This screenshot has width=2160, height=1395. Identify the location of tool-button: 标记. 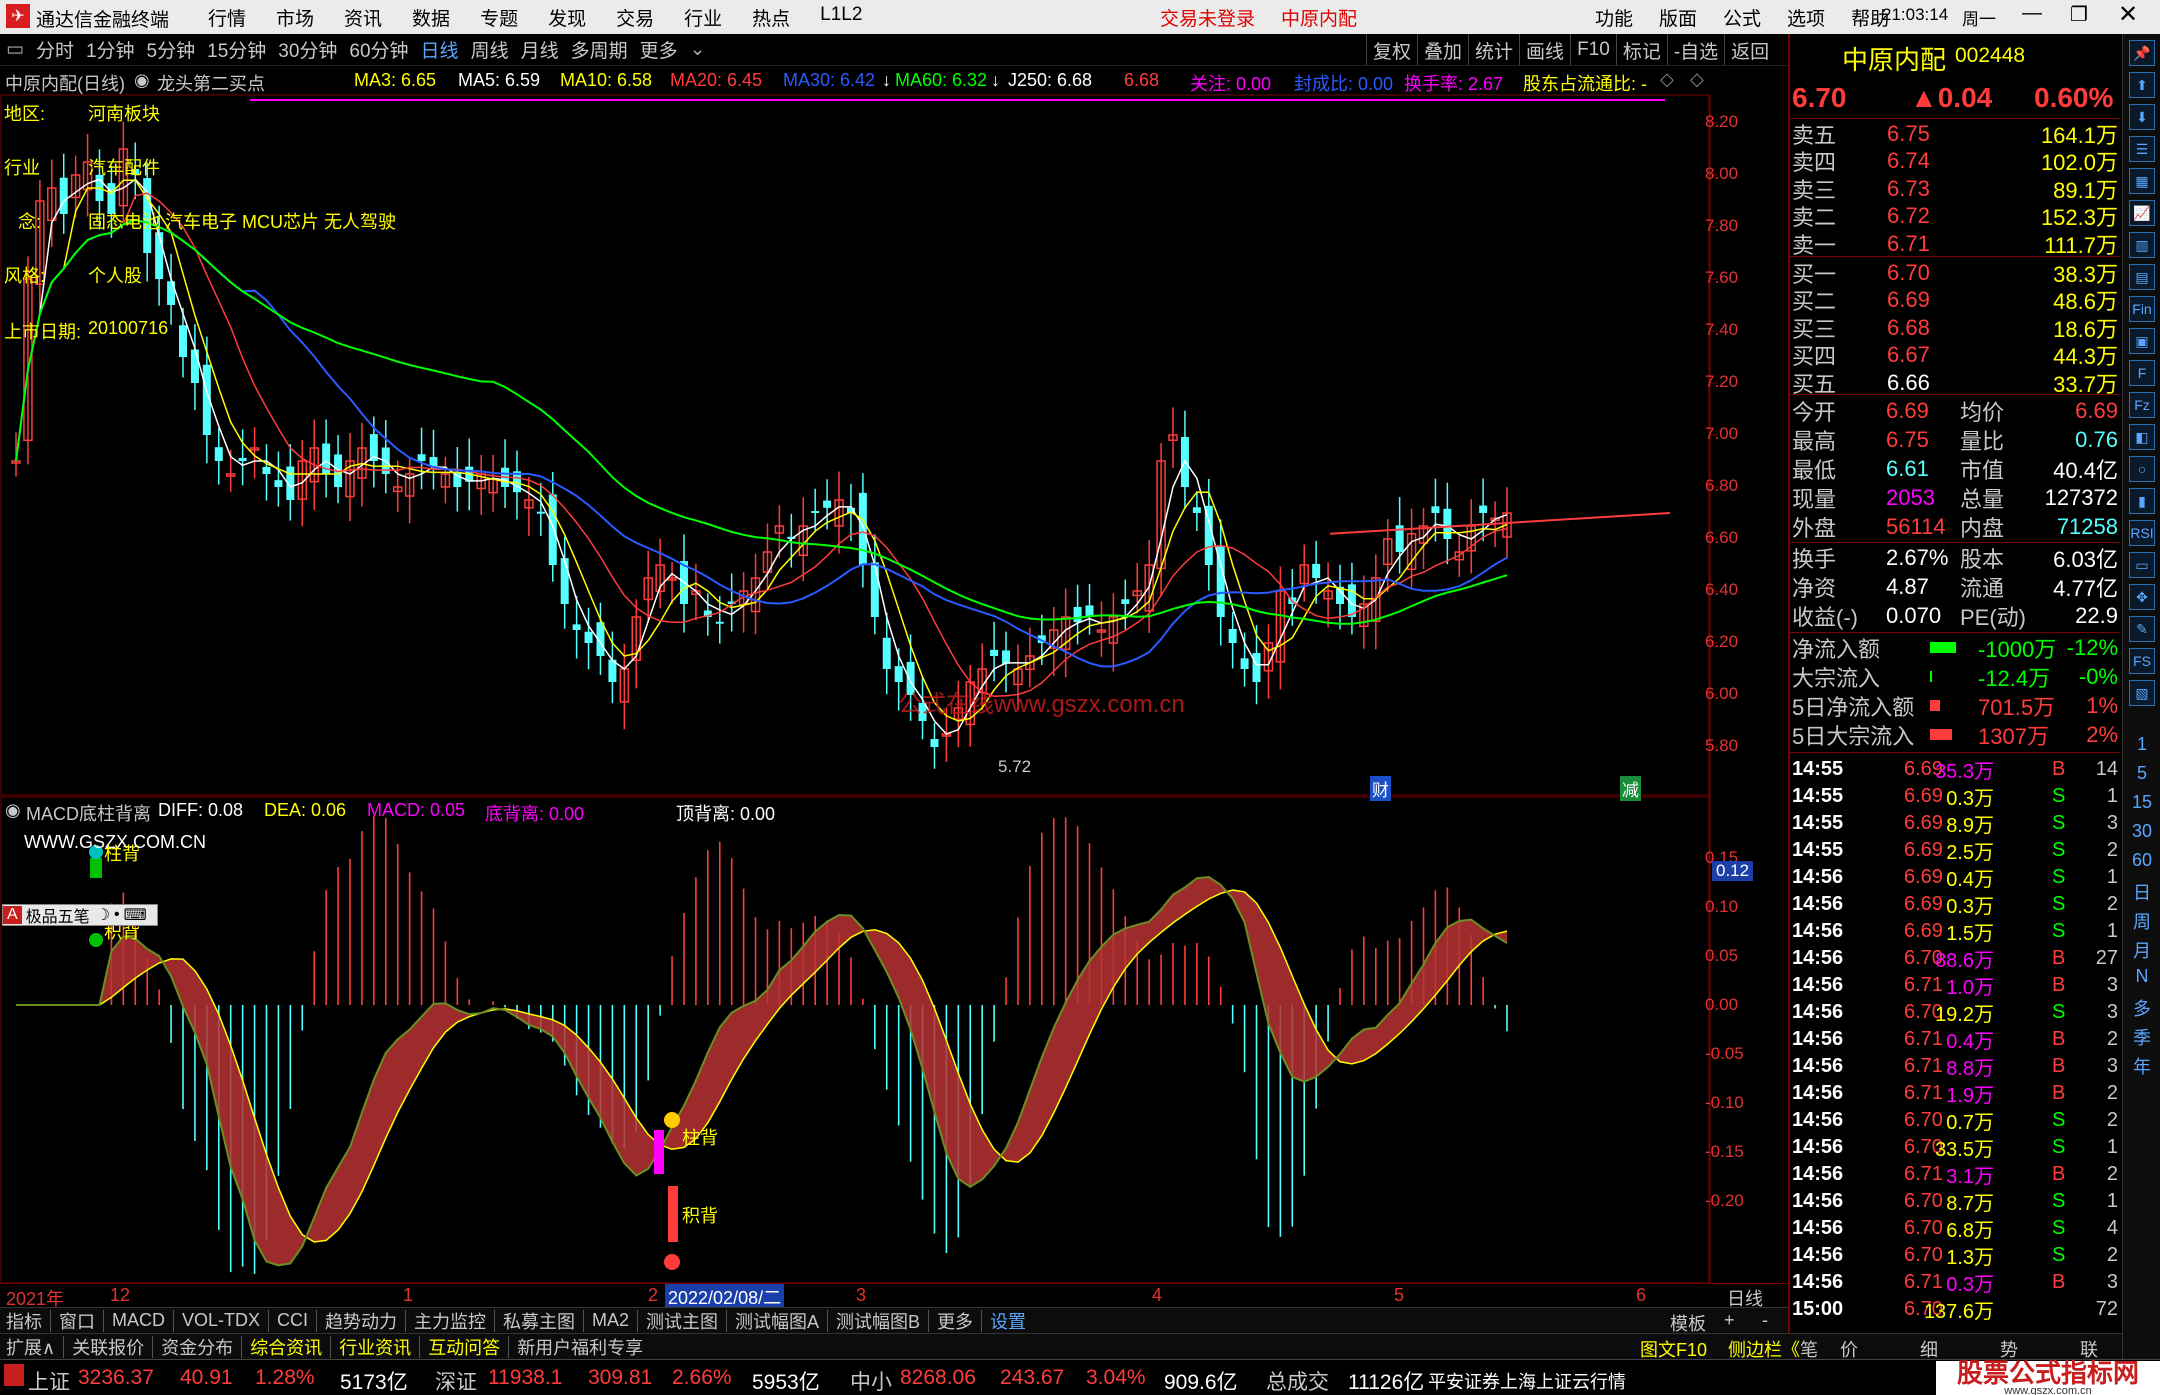
(1641, 49).